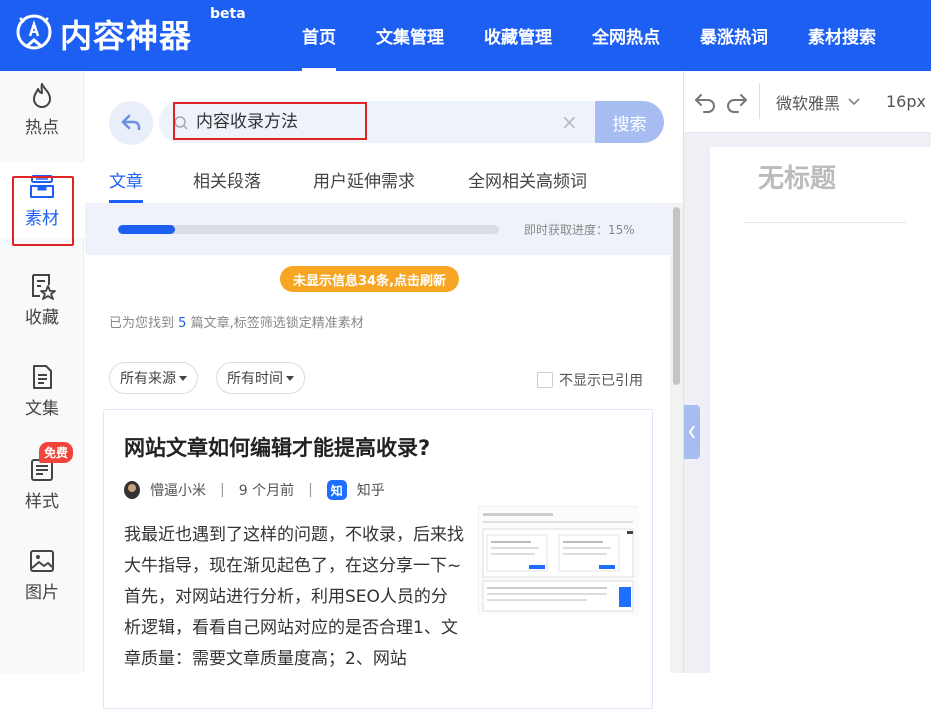 The height and width of the screenshot is (709, 931). I want to click on chevron-down-icon, so click(854, 102).